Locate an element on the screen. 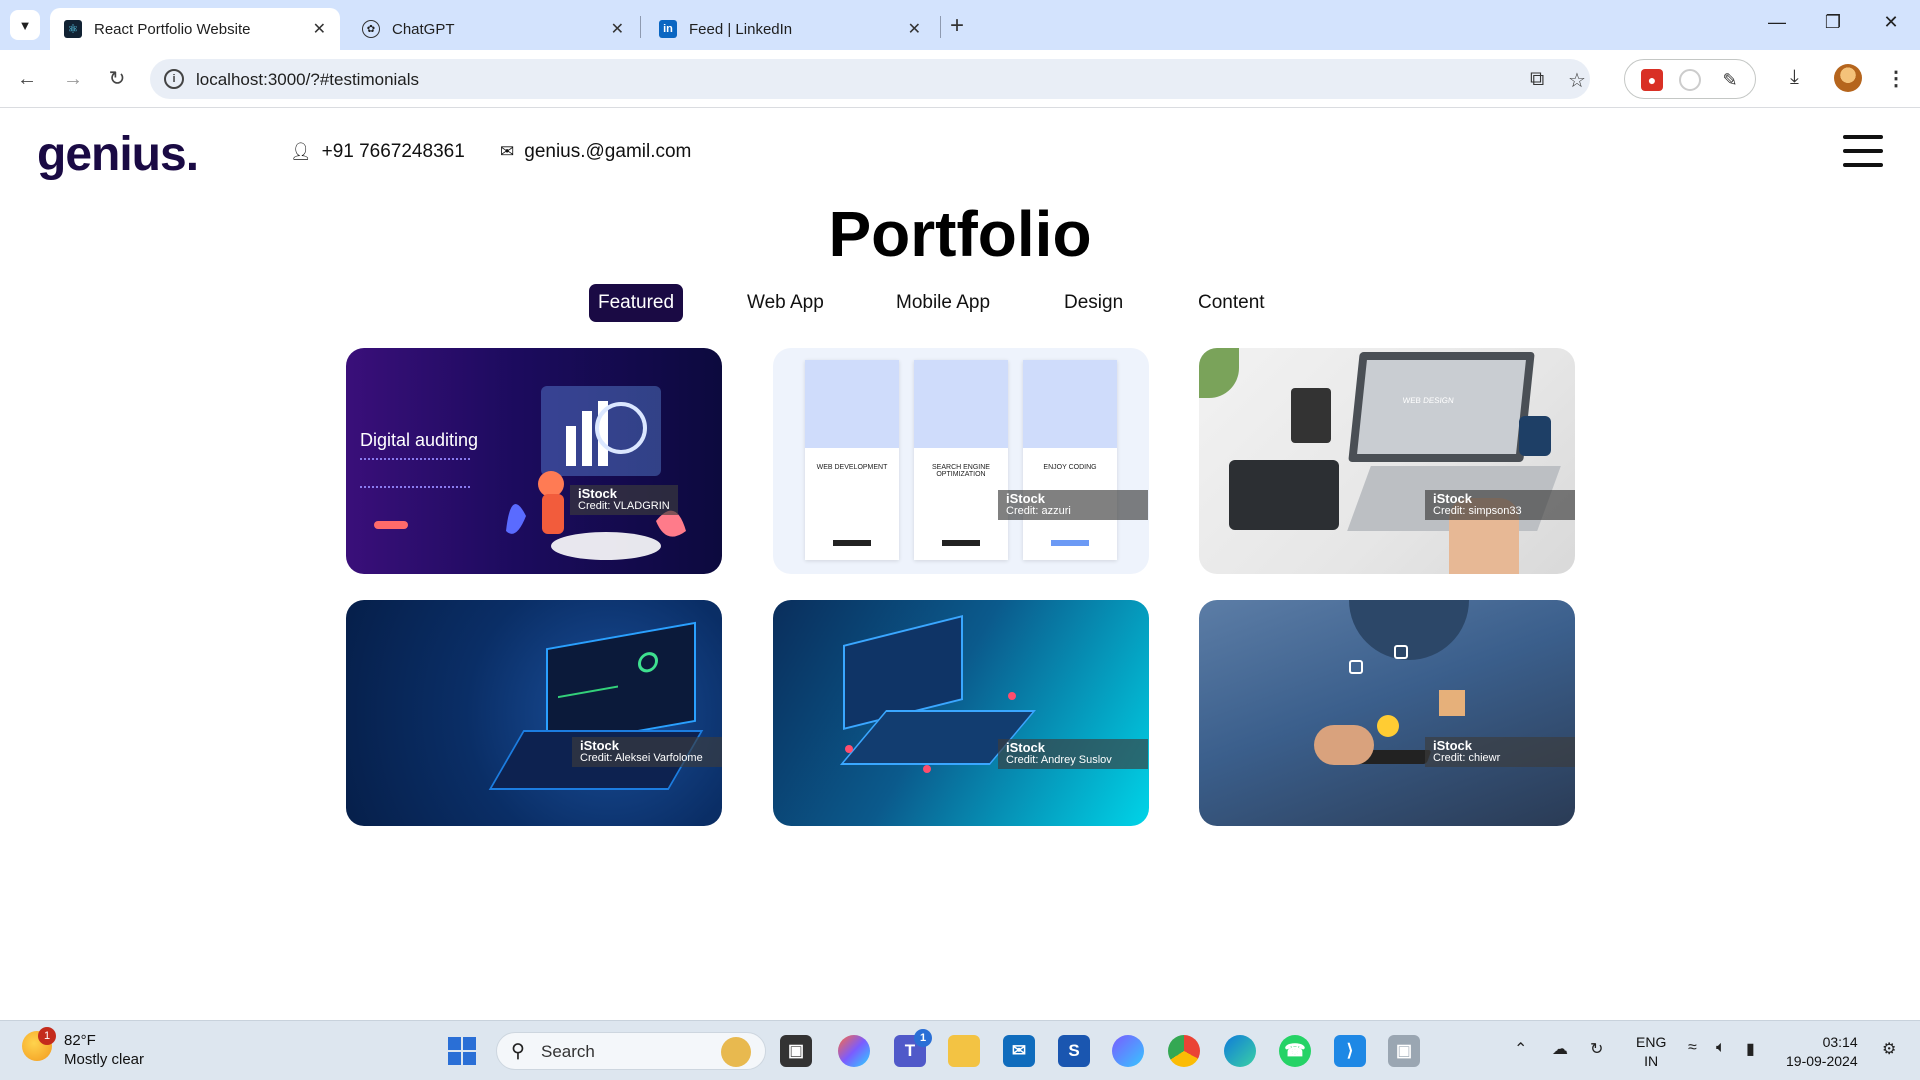 The image size is (1920, 1080). contact-email: ✉ genius.@gamil.com is located at coordinates (595, 152).